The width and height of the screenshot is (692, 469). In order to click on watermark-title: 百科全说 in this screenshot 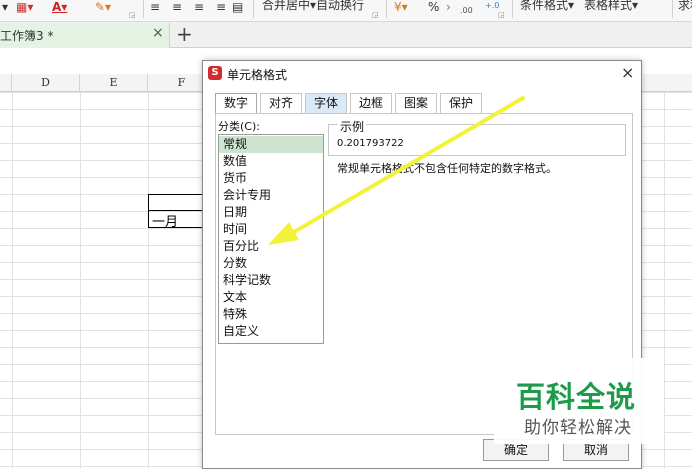, I will do `click(576, 397)`.